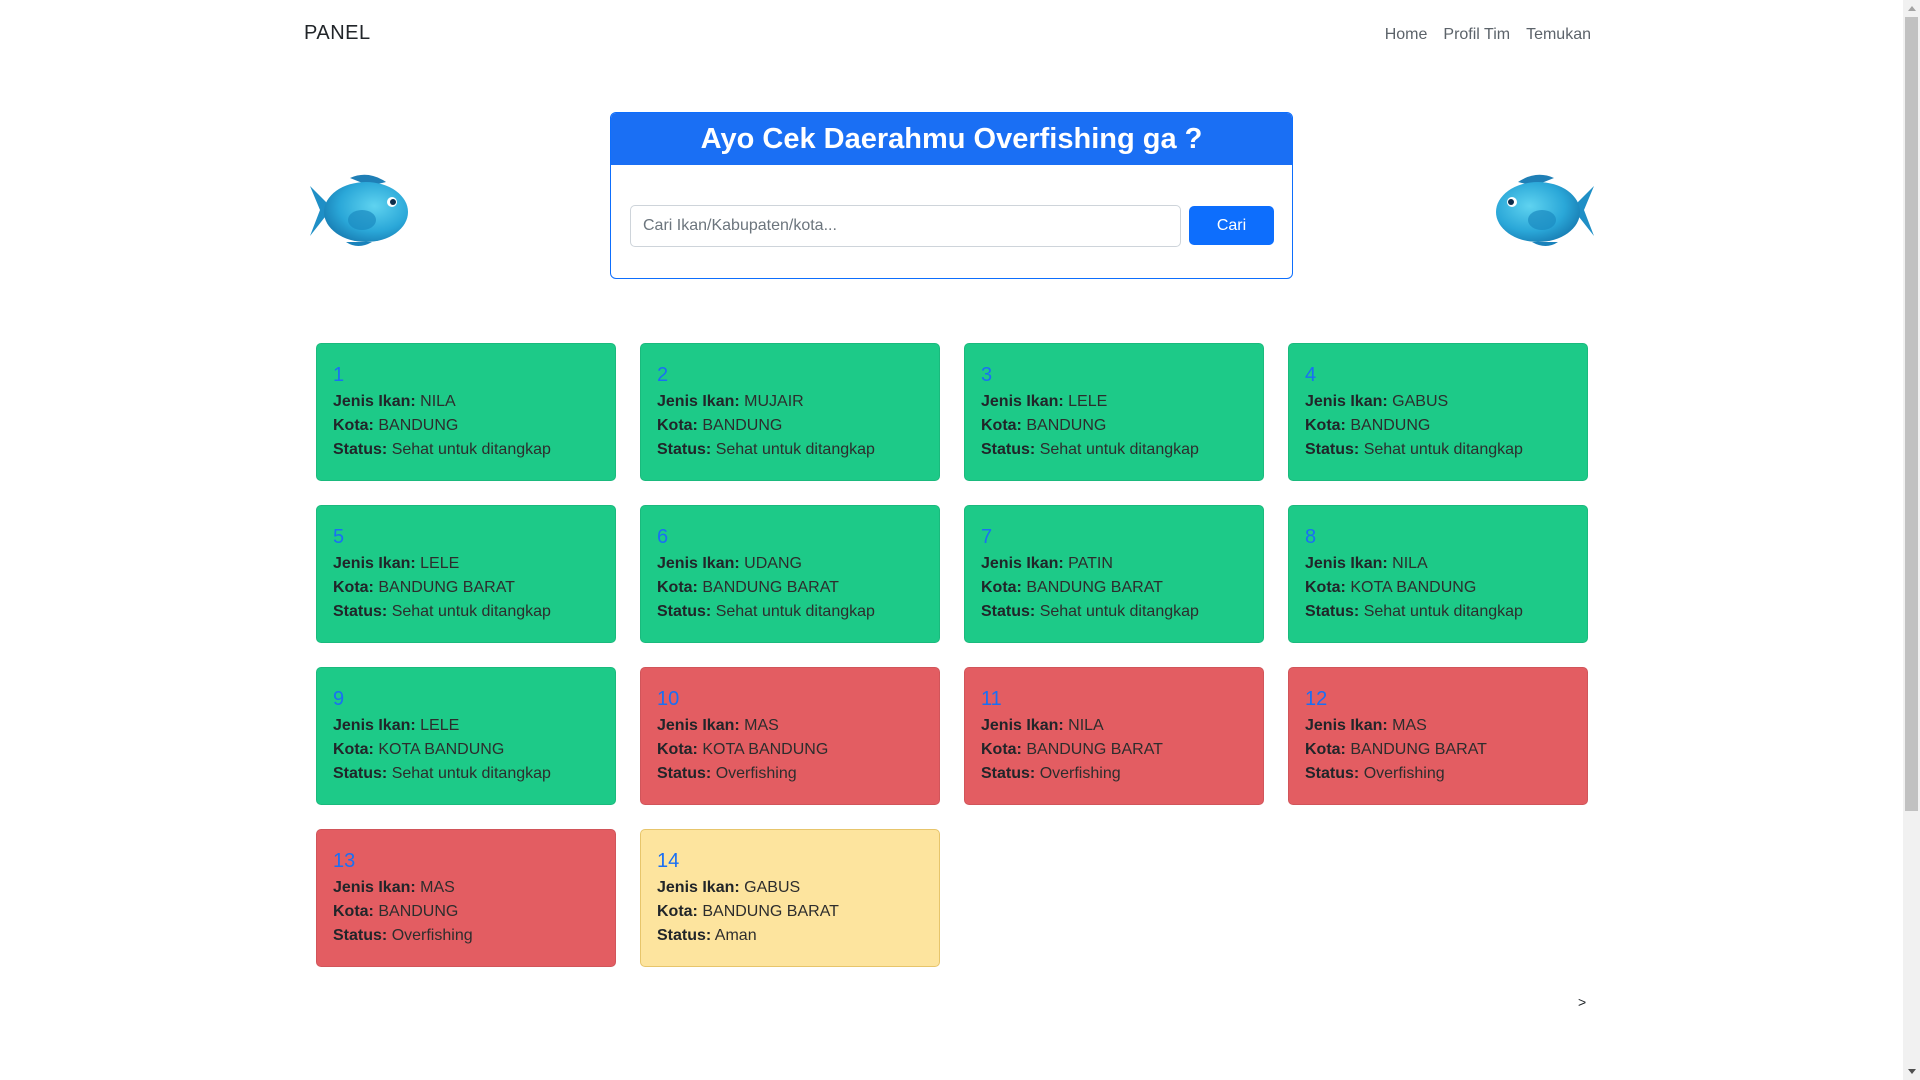  Describe the element at coordinates (663, 537) in the screenshot. I see `card-number: 6` at that location.